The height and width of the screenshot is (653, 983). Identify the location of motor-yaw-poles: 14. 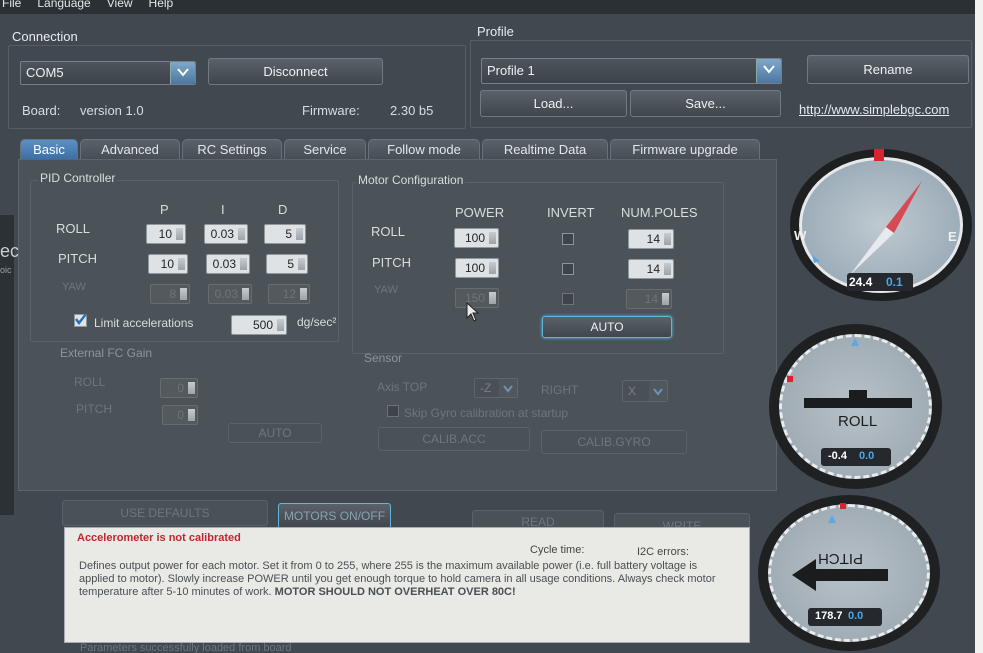
(649, 299).